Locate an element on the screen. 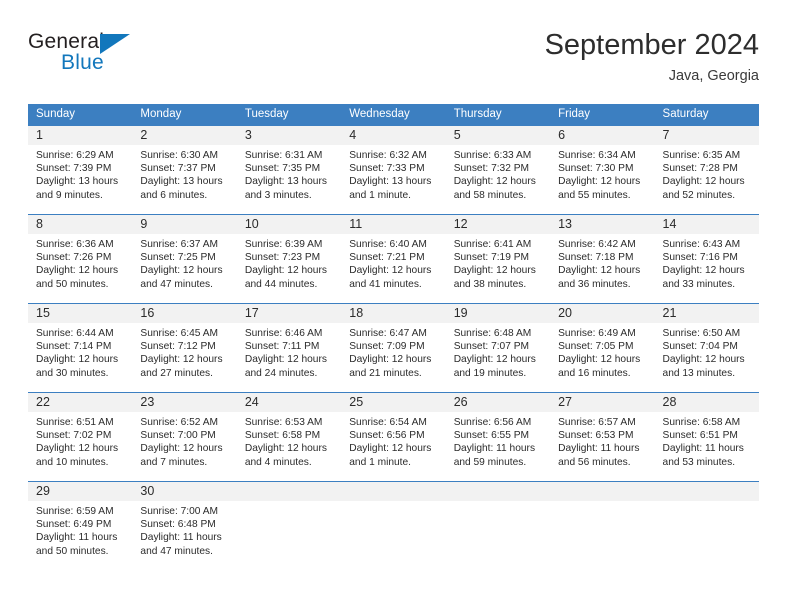 The height and width of the screenshot is (612, 792). day-number: 25 is located at coordinates (393, 402).